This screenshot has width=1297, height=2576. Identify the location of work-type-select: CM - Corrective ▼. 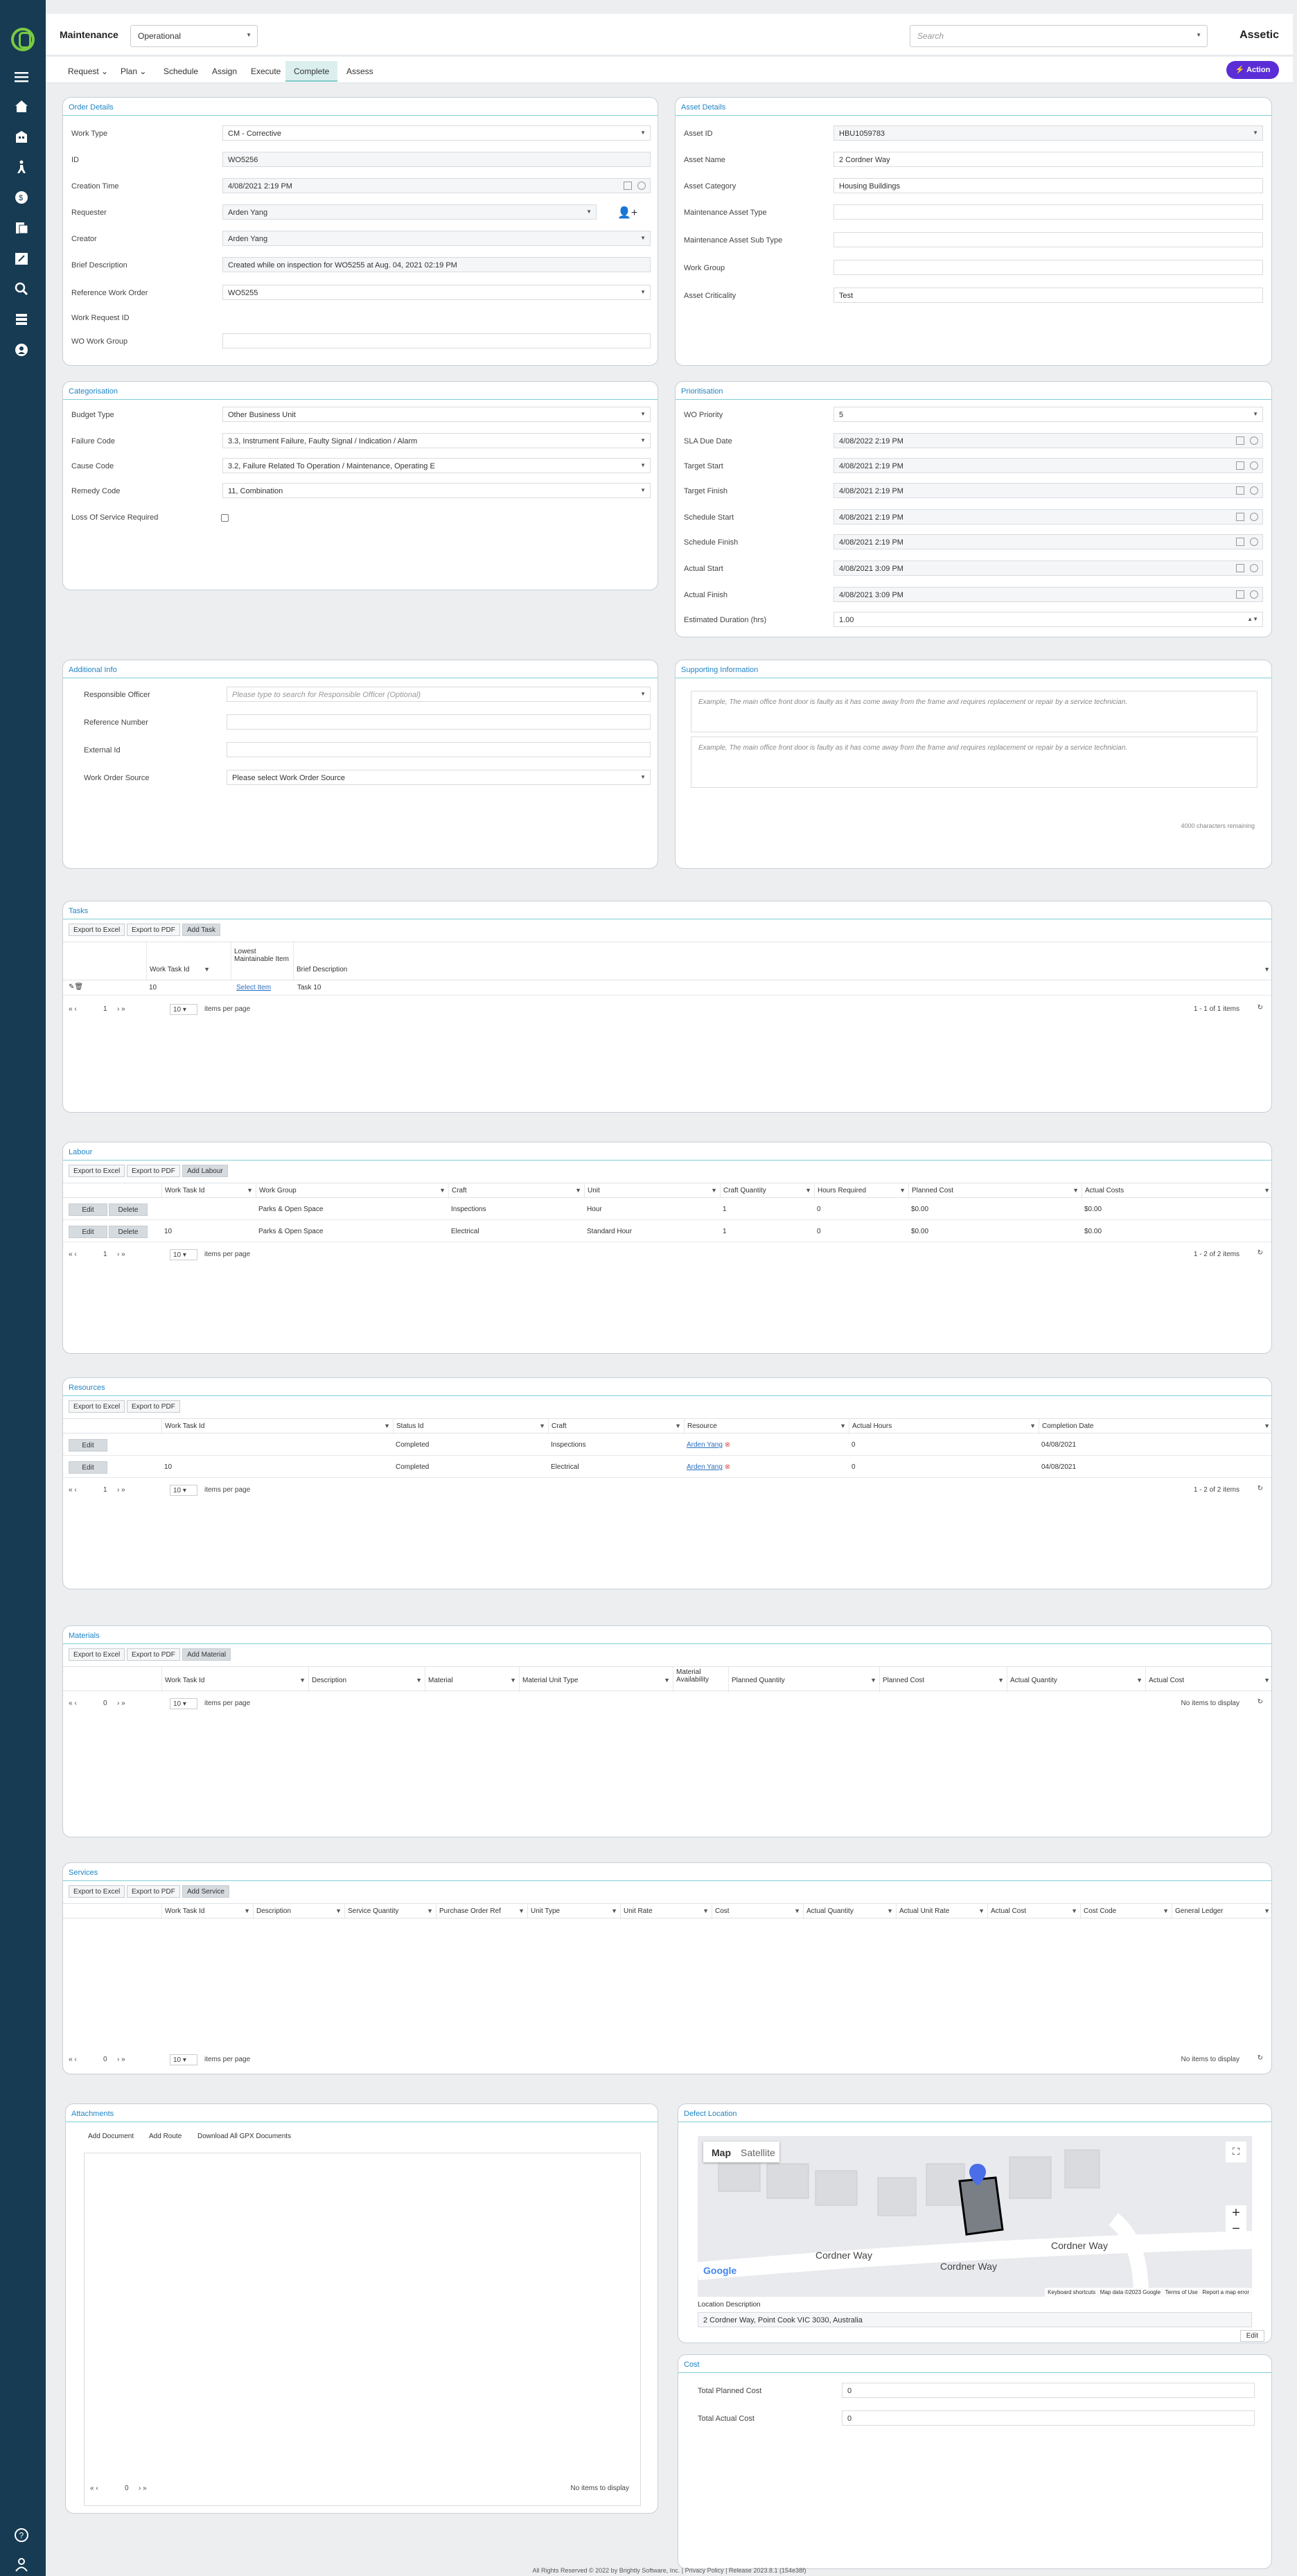
(436, 133).